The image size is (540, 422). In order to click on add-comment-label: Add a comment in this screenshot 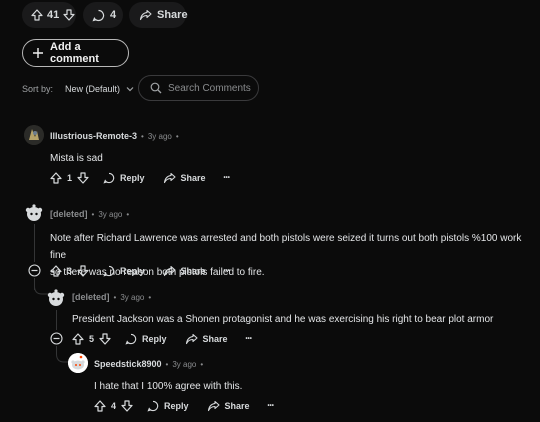, I will do `click(74, 53)`.